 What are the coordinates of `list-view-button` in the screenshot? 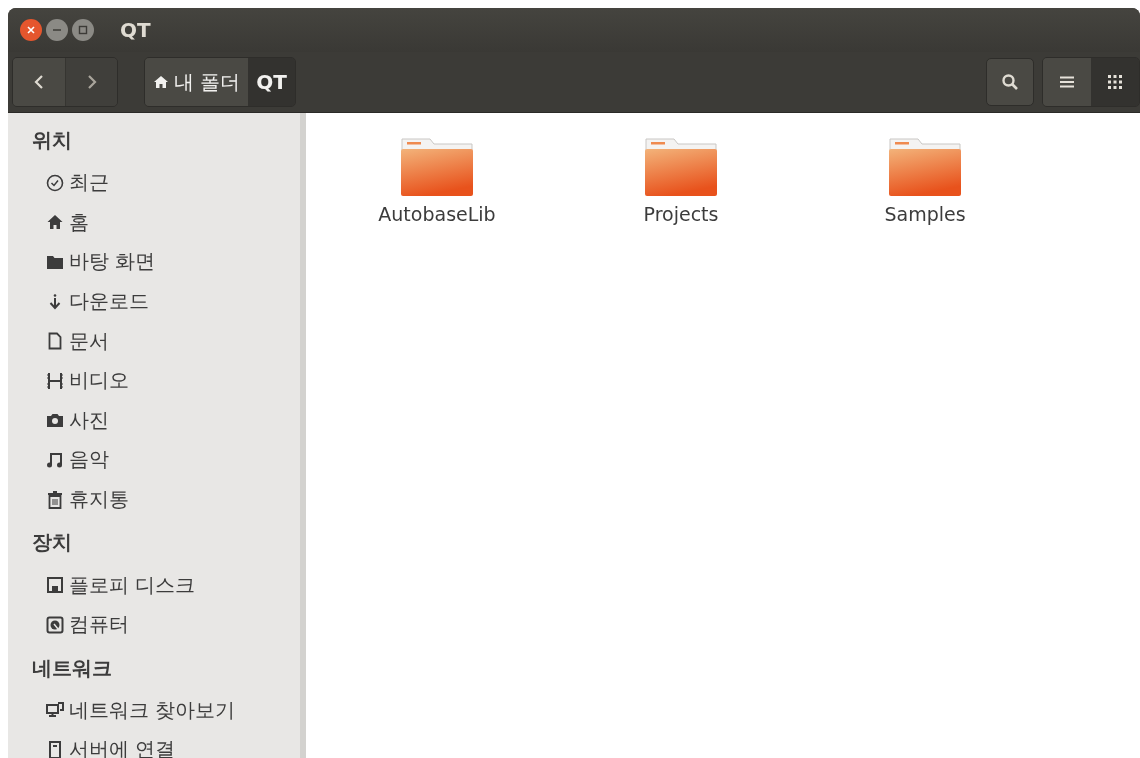 It's located at (1067, 82).